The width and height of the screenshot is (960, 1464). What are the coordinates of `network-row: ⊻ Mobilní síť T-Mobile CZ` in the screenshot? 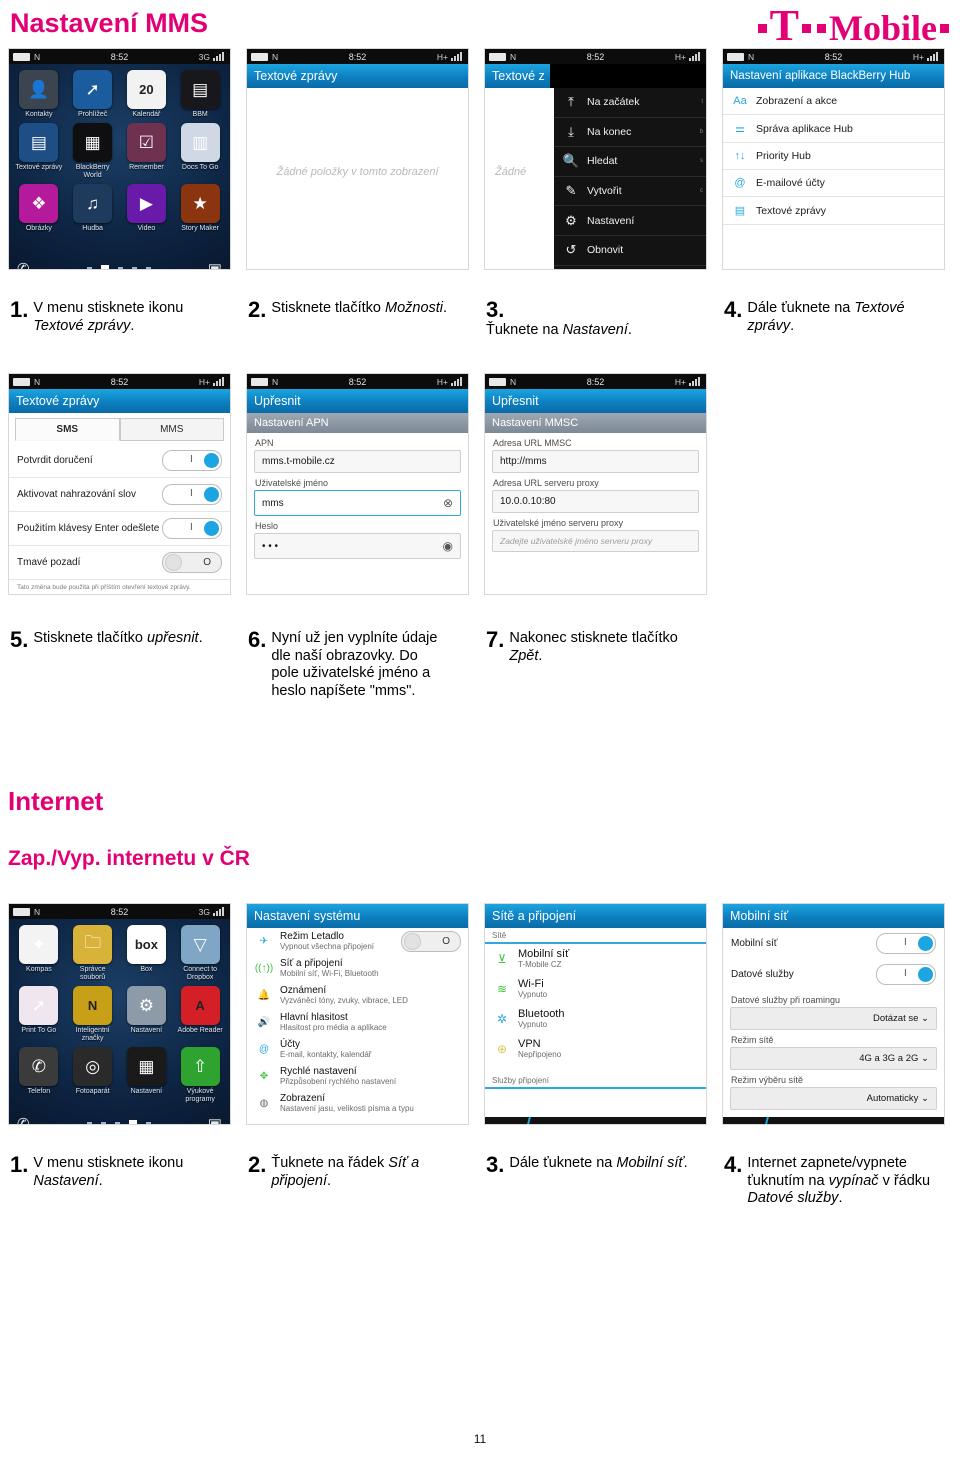 It's located at (595, 959).